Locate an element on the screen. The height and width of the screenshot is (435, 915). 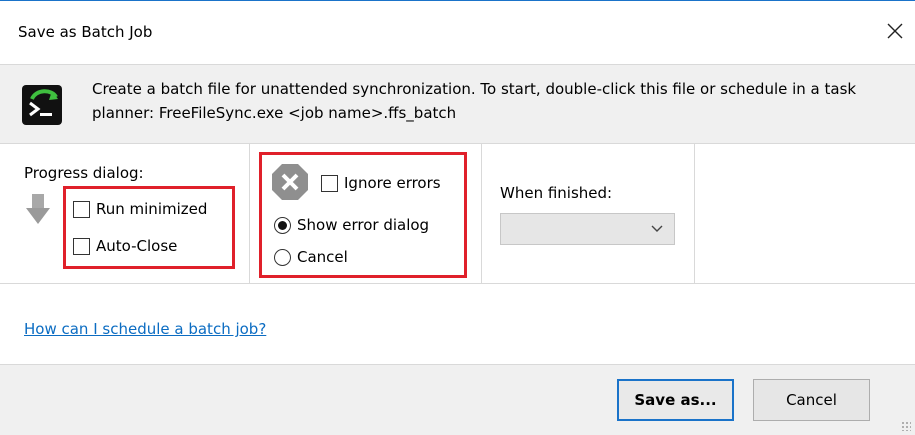
close-button is located at coordinates (895, 31).